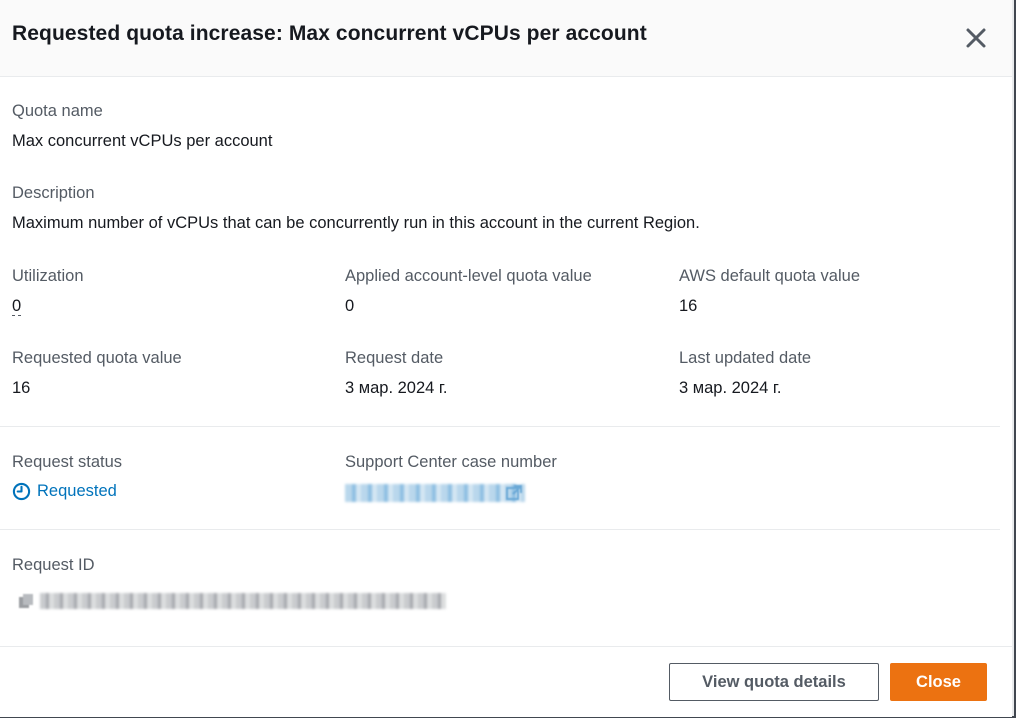  I want to click on requested-quota-label: Requested quota value, so click(97, 358).